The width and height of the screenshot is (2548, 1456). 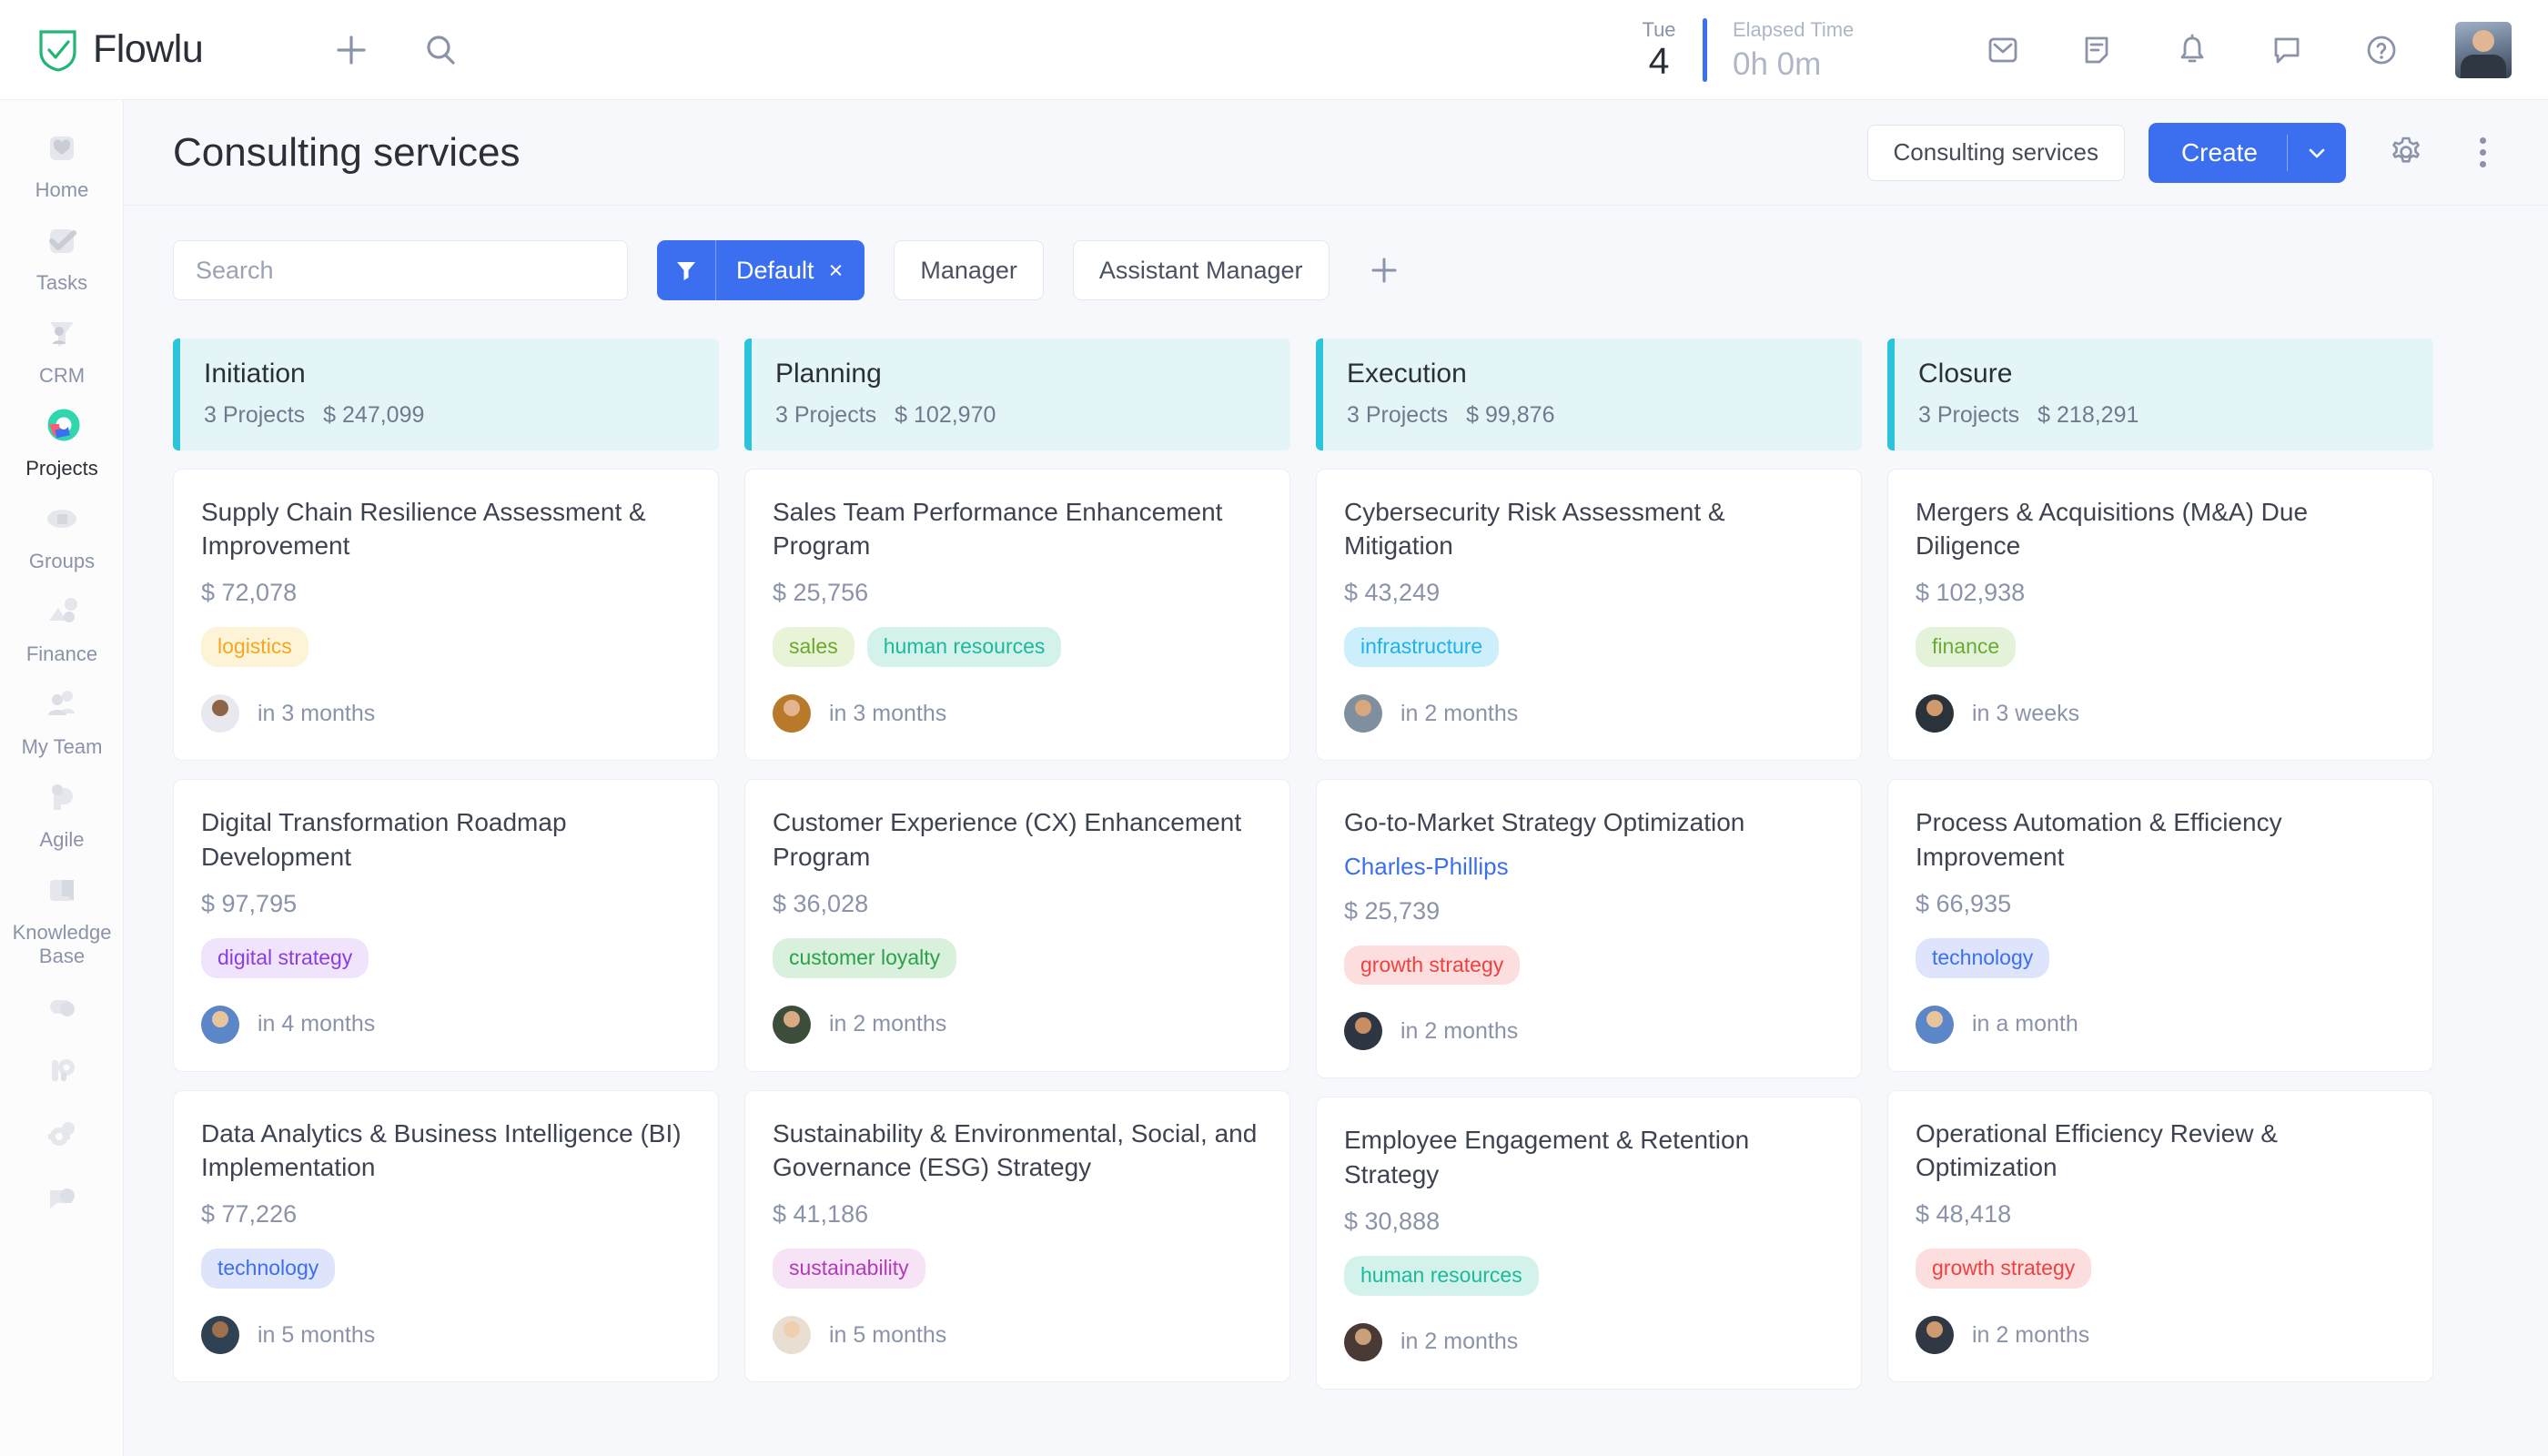 What do you see at coordinates (62, 441) in the screenshot?
I see `sidebar-item-projects: Projects` at bounding box center [62, 441].